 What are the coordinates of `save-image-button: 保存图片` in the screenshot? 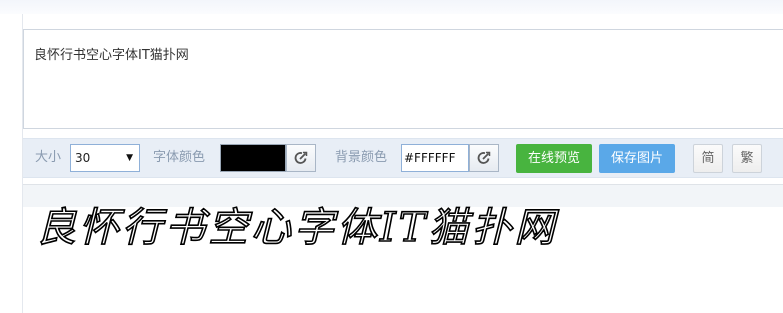 It's located at (637, 158).